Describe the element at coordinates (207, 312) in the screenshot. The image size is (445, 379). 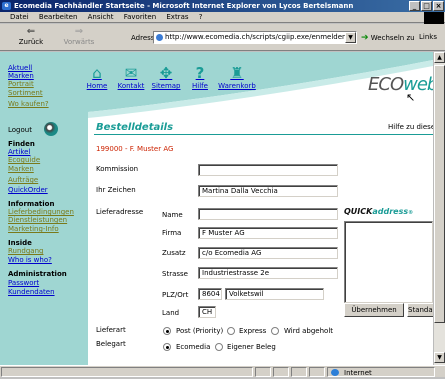
I see `land-input: CH` at that location.